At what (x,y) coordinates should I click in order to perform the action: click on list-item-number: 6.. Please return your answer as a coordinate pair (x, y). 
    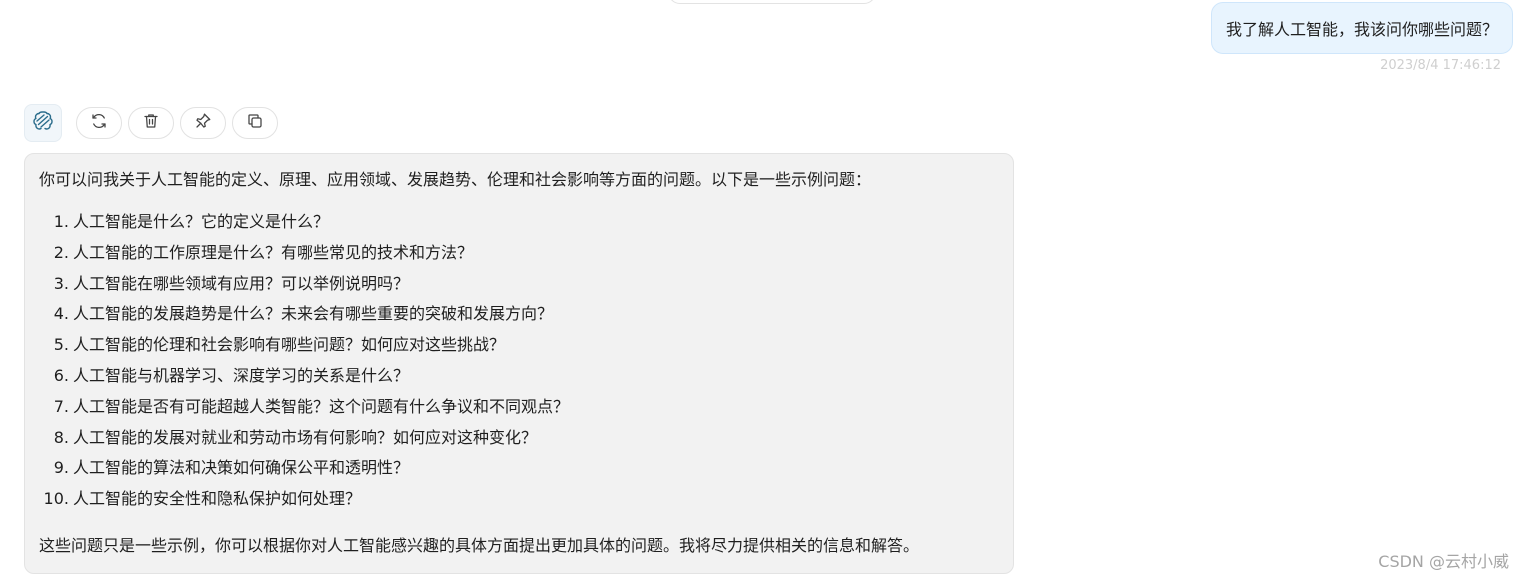
    Looking at the image, I should click on (61, 375).